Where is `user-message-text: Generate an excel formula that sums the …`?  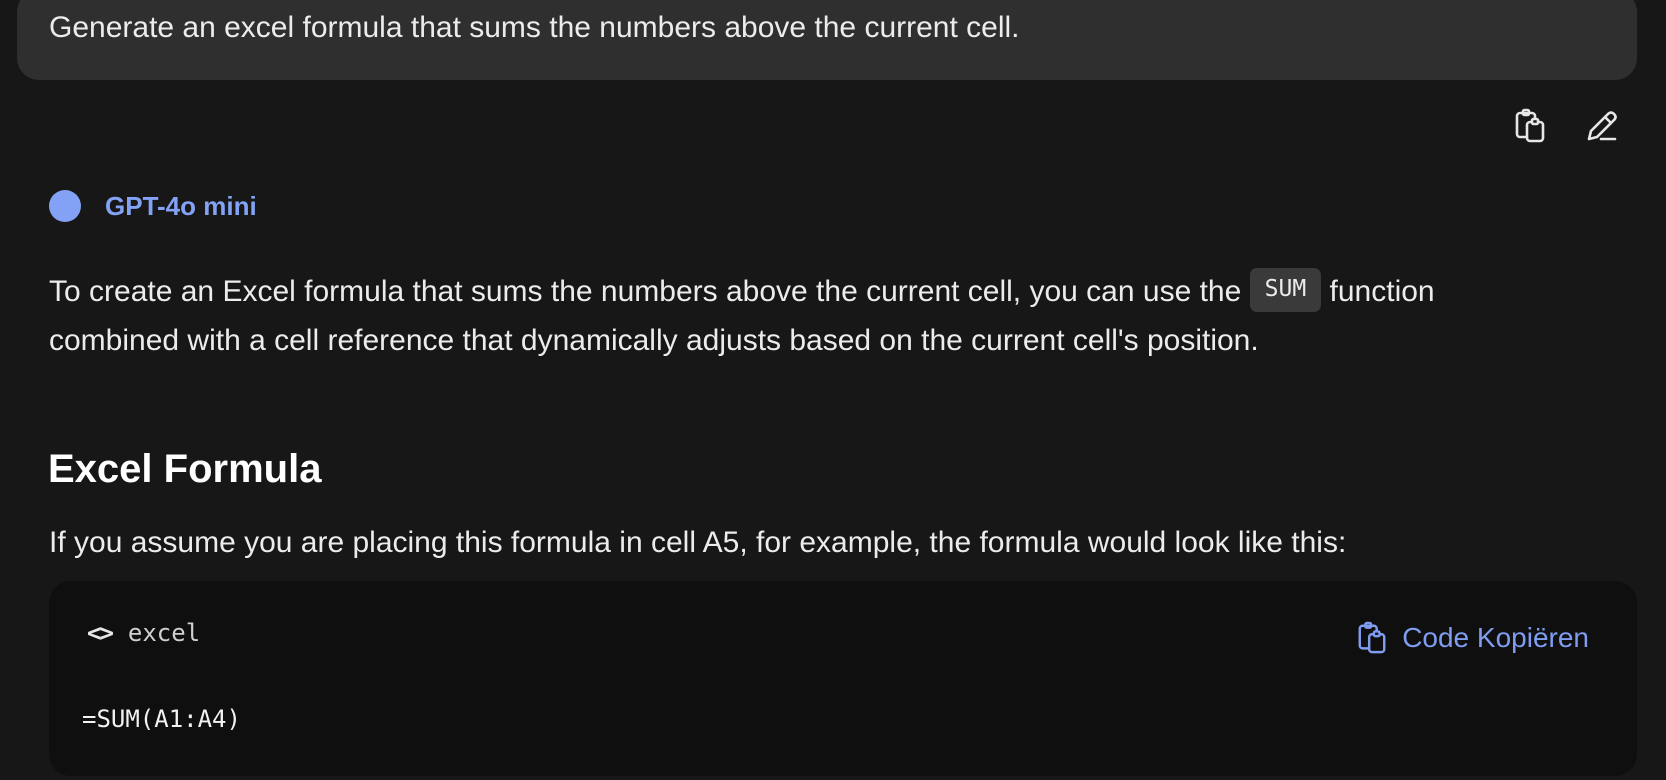 user-message-text: Generate an excel formula that sums the … is located at coordinates (534, 27).